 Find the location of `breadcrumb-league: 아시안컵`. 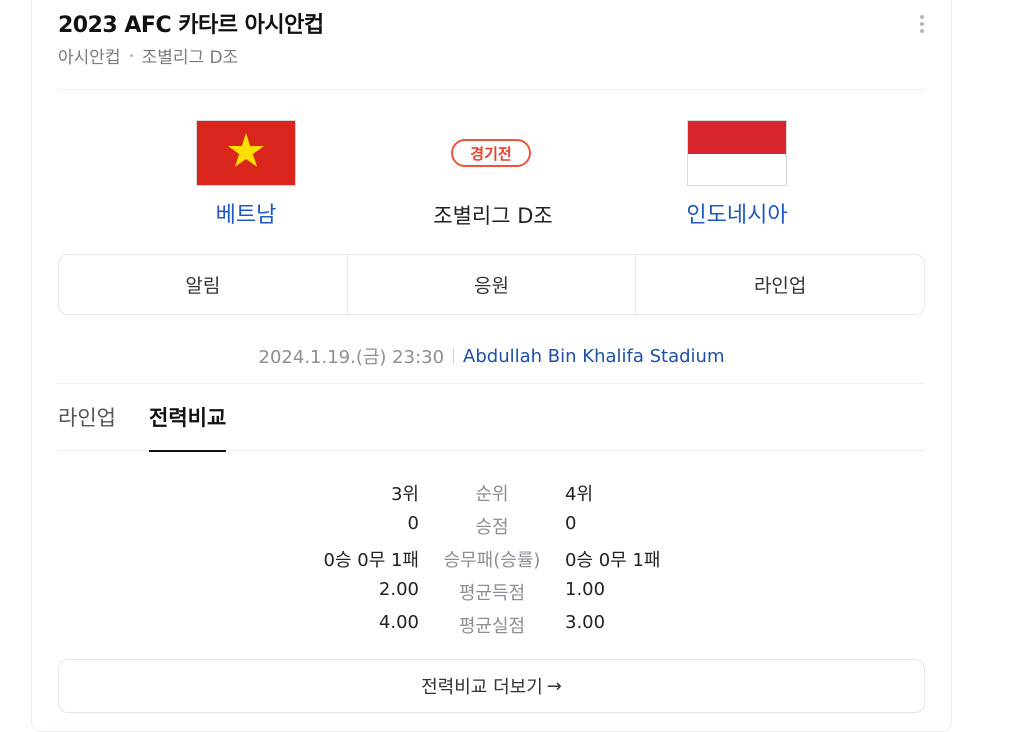

breadcrumb-league: 아시안컵 is located at coordinates (89, 55).